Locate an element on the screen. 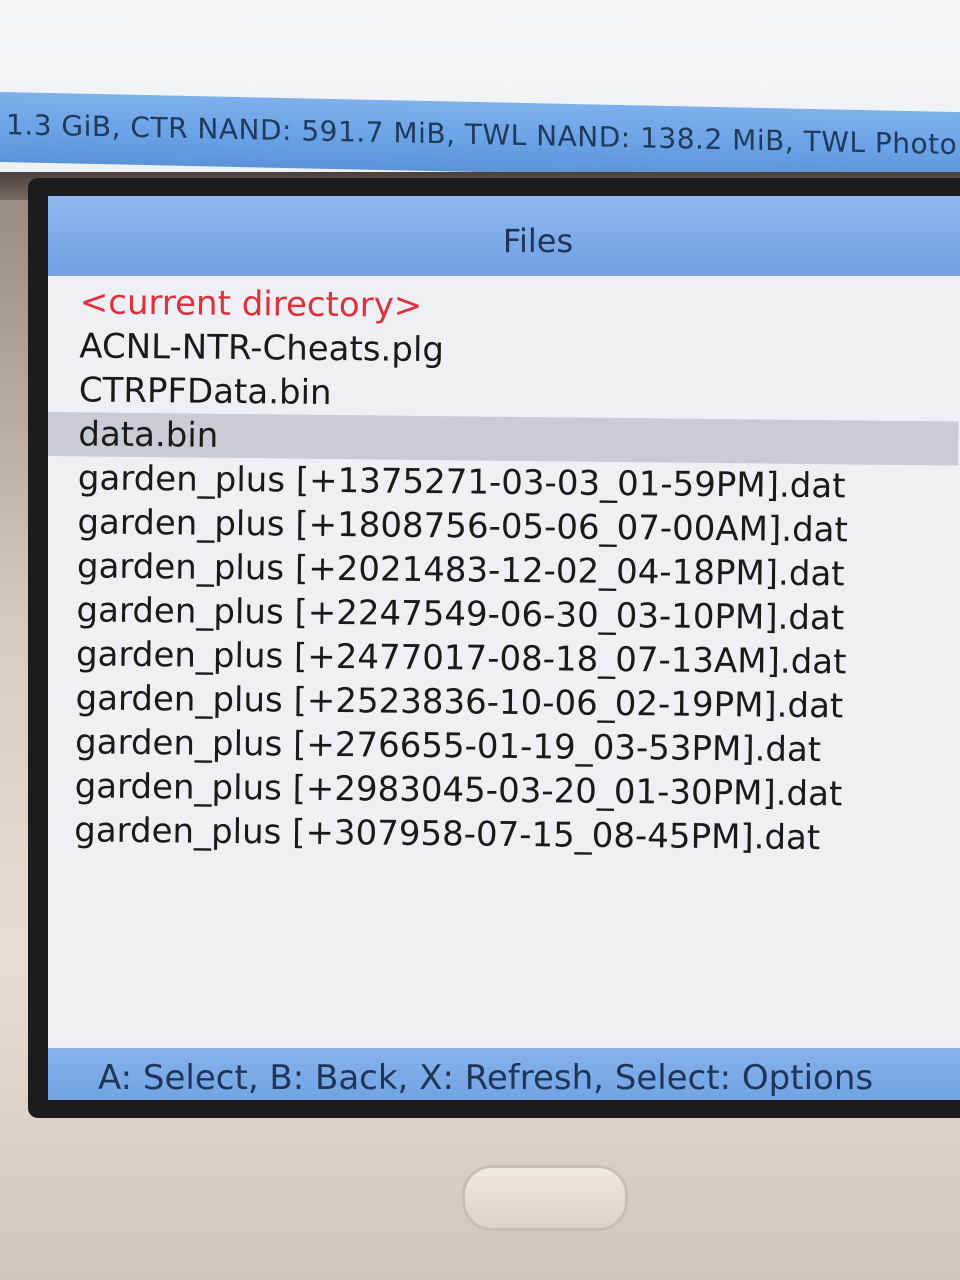  title-bar: Files is located at coordinates (504, 236).